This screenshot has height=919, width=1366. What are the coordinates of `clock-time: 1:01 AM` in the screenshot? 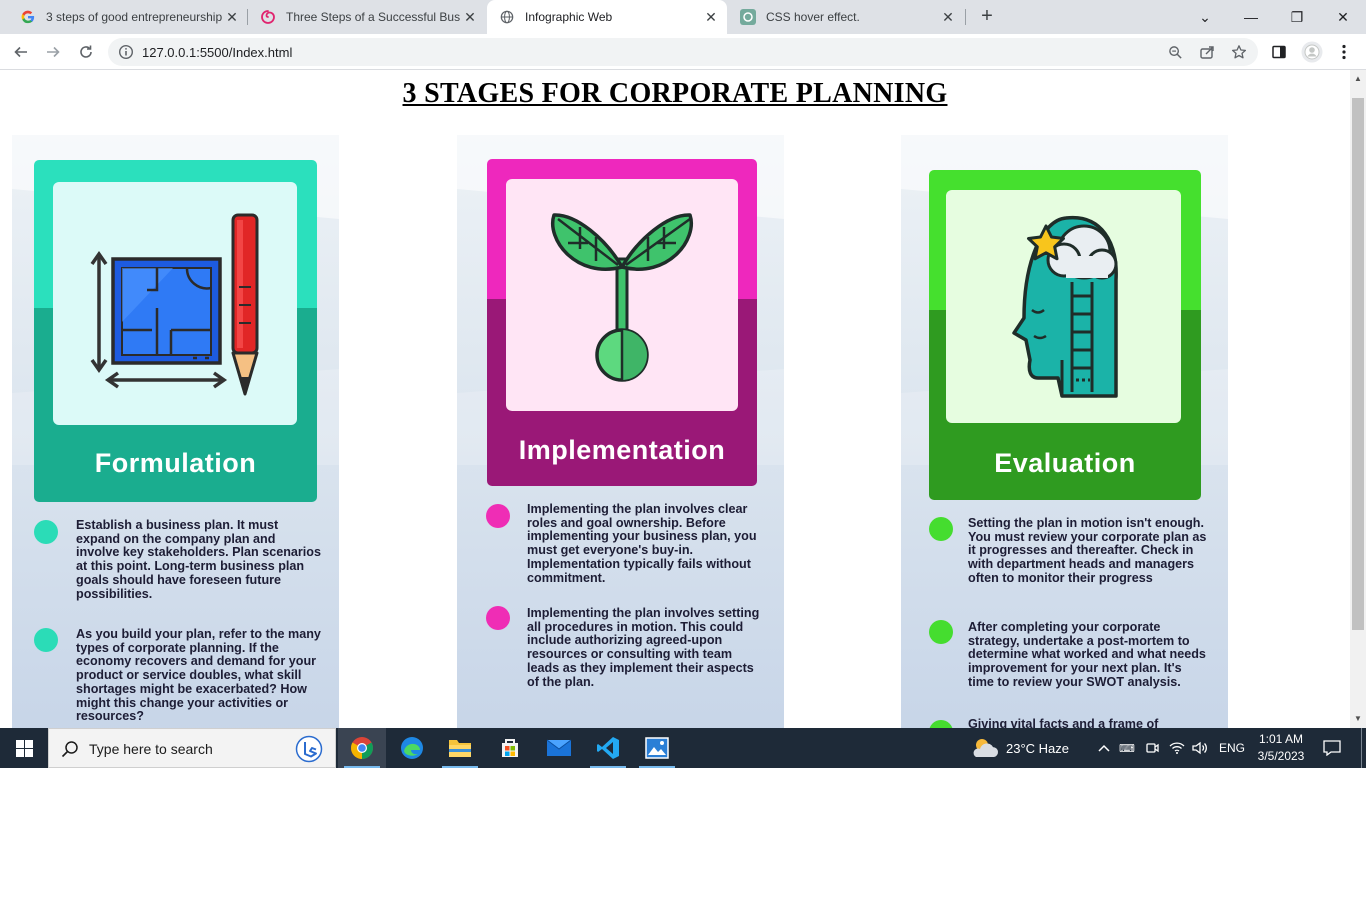 It's located at (1281, 739).